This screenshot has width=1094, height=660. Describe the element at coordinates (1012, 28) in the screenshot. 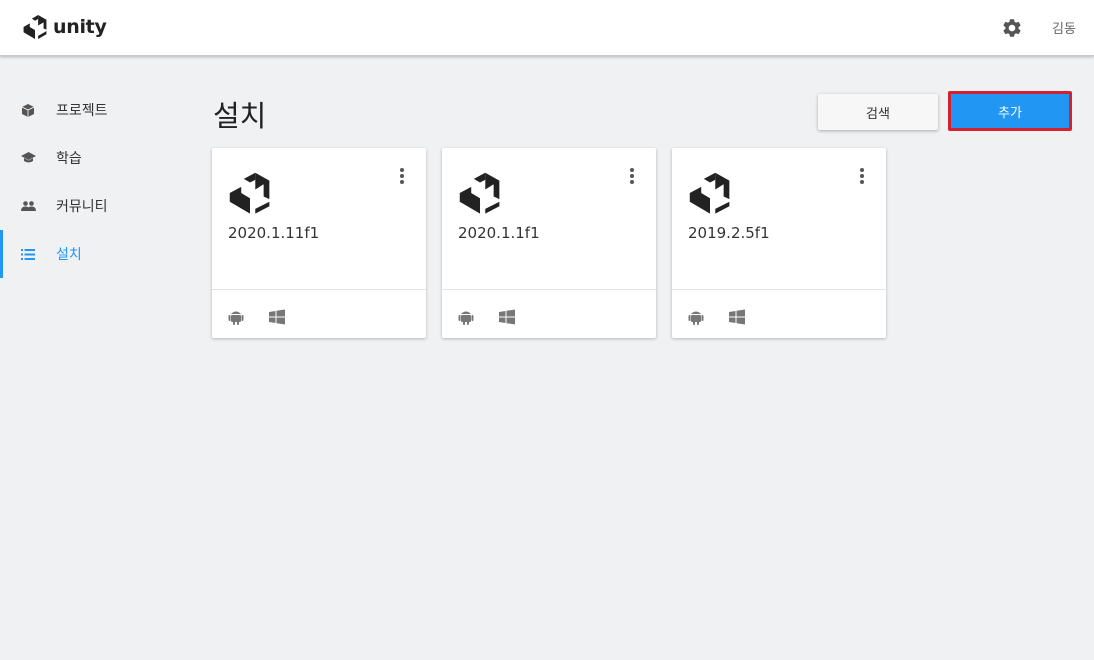

I see `gear-icon` at that location.